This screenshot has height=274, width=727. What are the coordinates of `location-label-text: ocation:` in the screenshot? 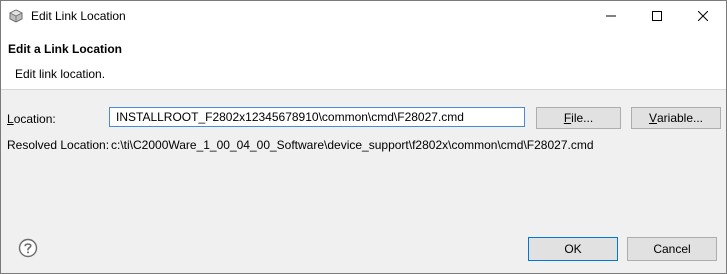 It's located at (34, 119).